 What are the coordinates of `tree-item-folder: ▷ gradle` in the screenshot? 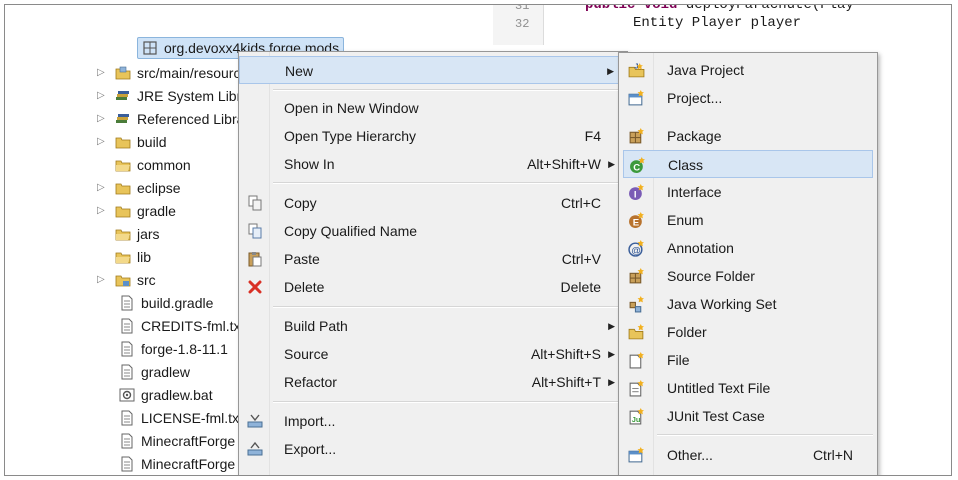 It's located at (136, 211).